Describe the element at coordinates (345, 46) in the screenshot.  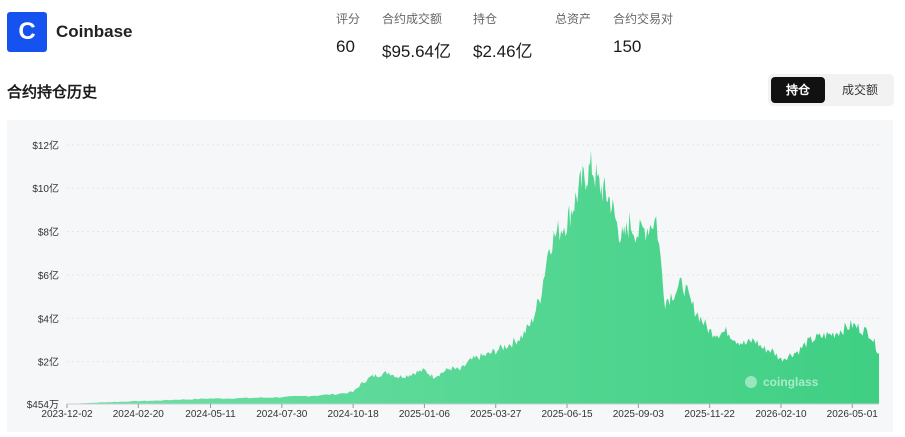
I see `stat-value: 60` at that location.